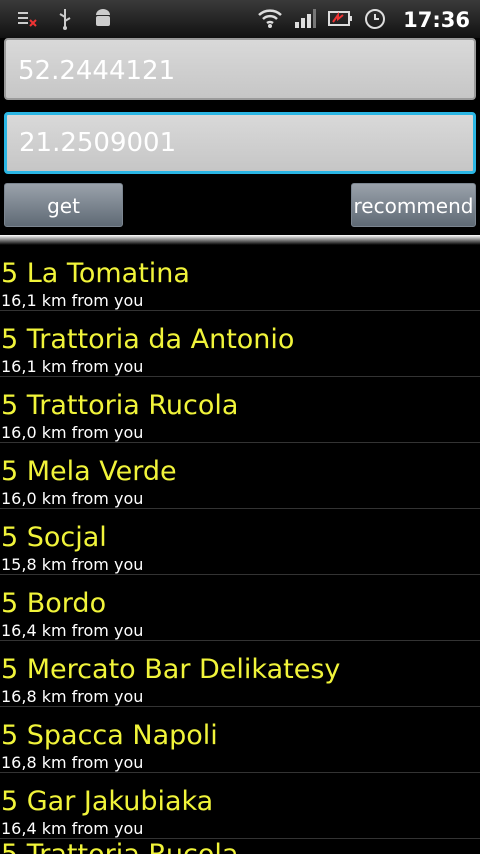  Describe the element at coordinates (109, 735) in the screenshot. I see `restaurant-name: 5 Spacca Napoli` at that location.